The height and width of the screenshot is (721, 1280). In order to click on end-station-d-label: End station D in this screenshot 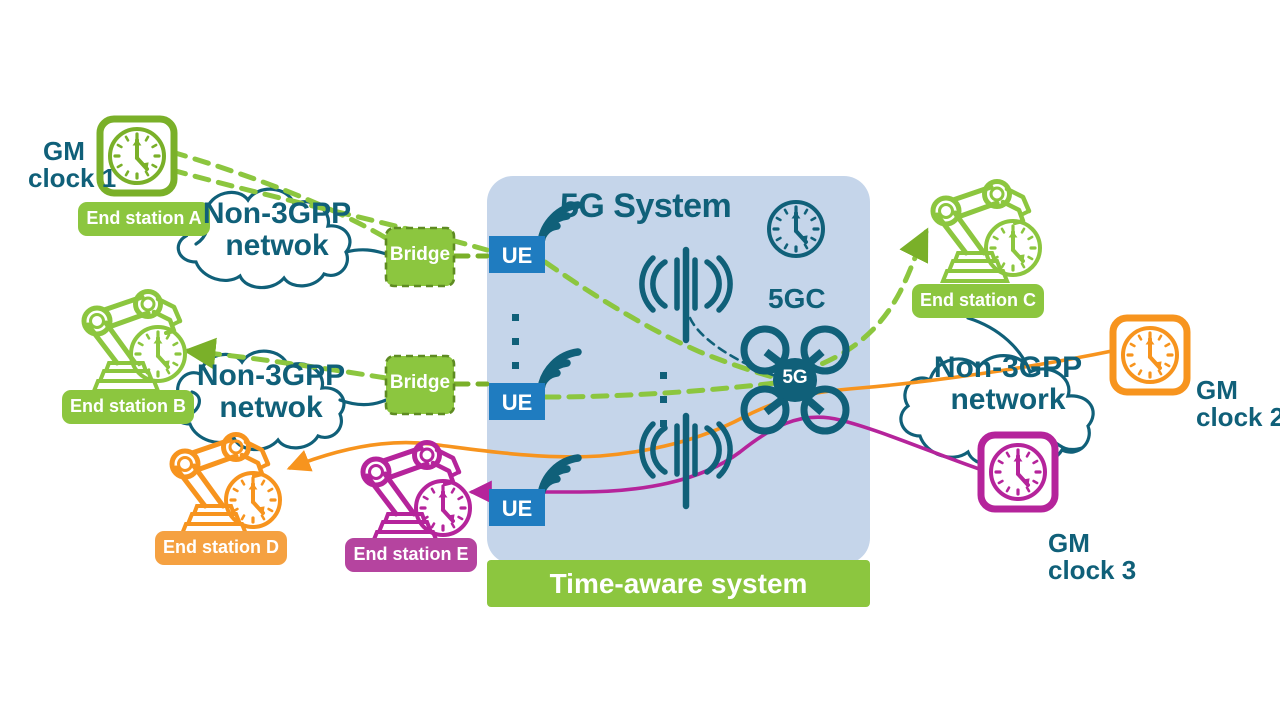, I will do `click(221, 547)`.